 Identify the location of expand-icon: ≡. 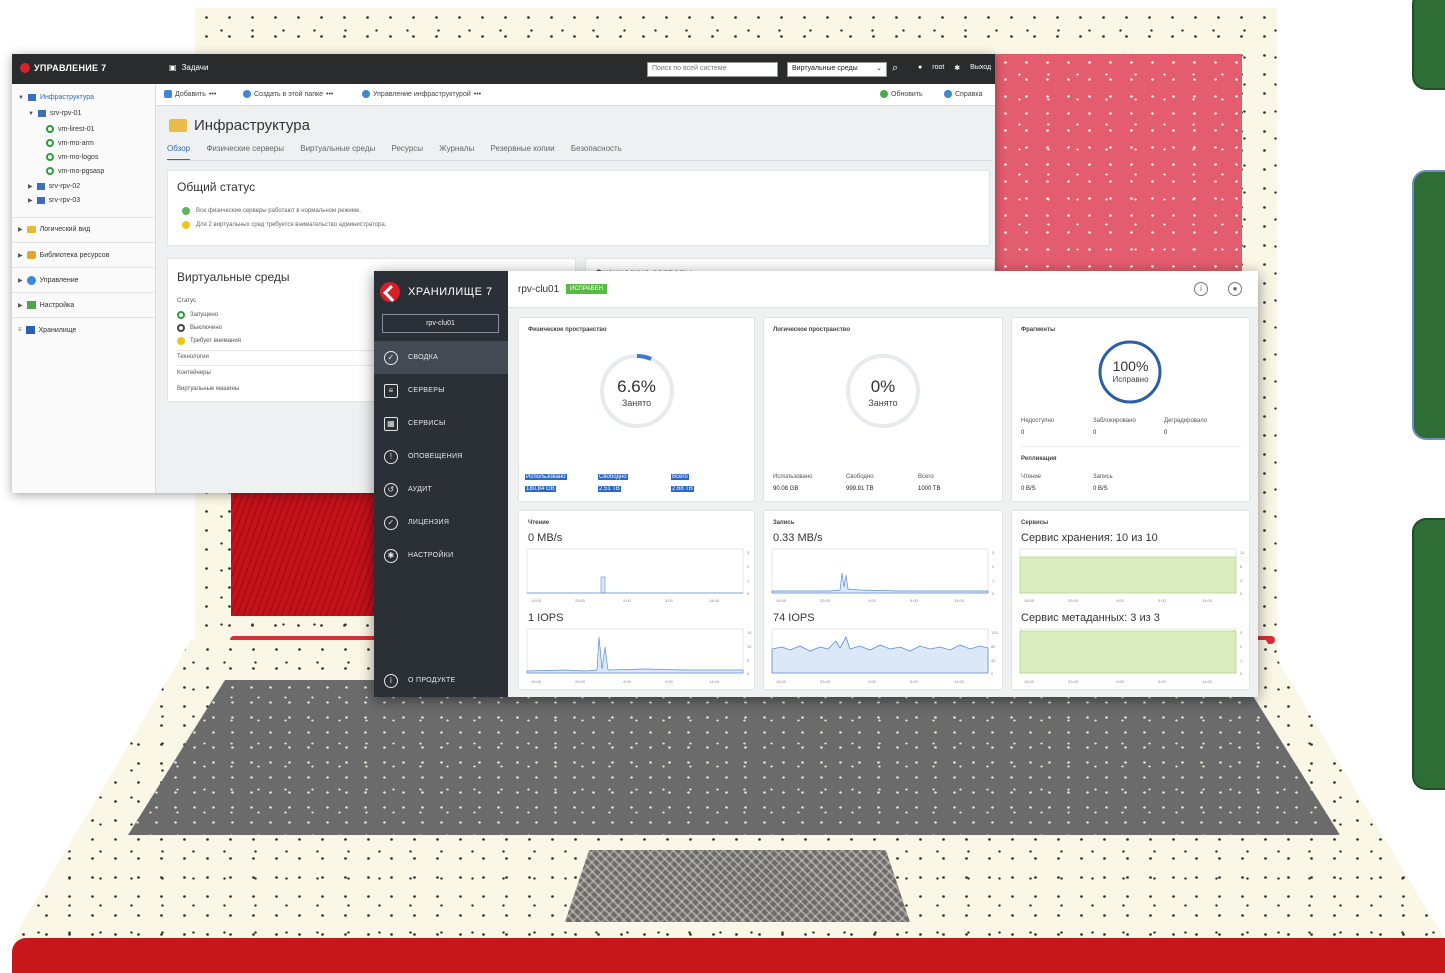
(20, 330).